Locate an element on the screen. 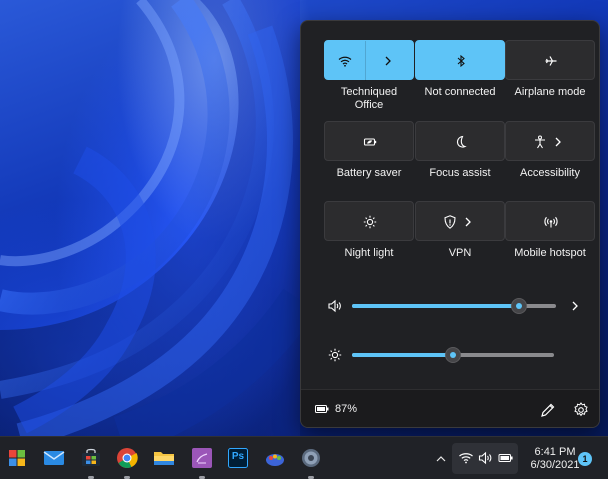 This screenshot has width=608, height=479. bluetooth-icon is located at coordinates (461, 61).